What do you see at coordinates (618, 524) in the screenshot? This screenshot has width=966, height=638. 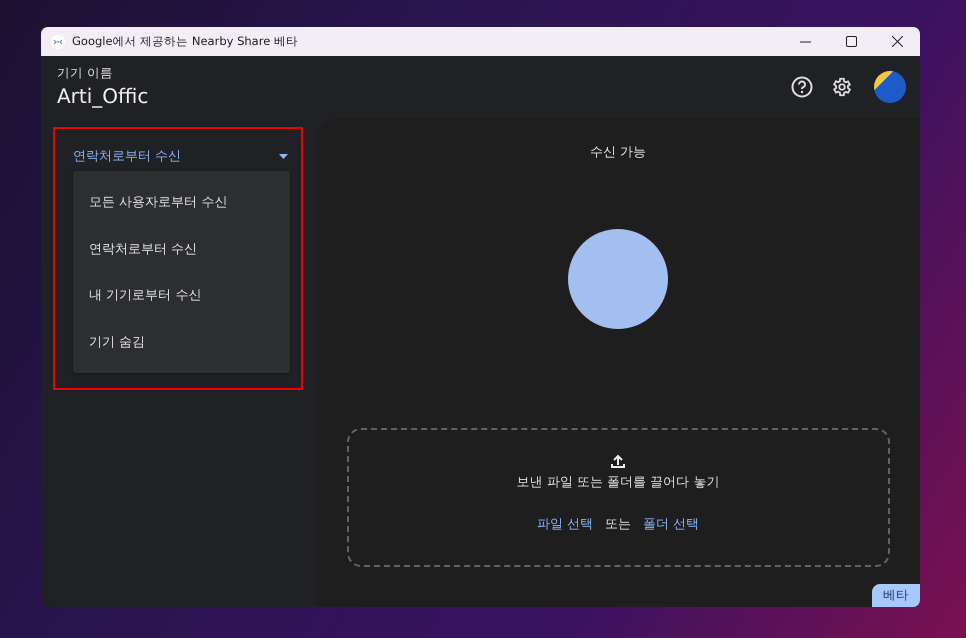 I see `separator-text: 또는` at bounding box center [618, 524].